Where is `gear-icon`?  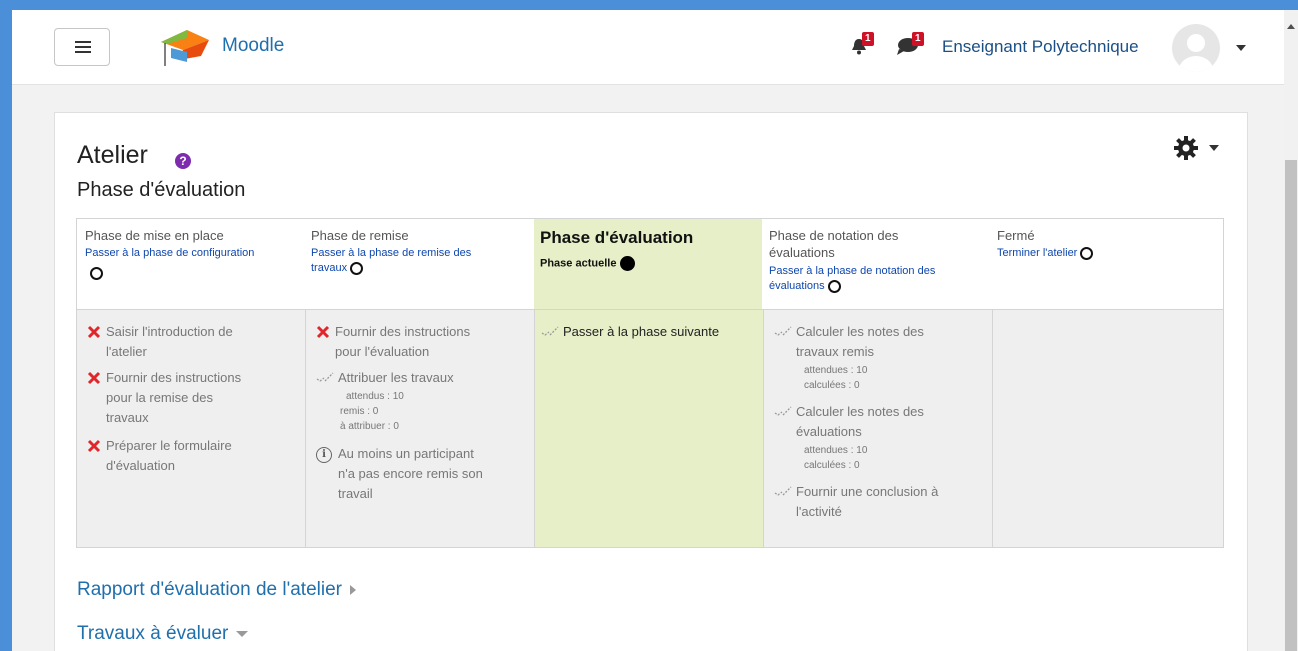 gear-icon is located at coordinates (1186, 148).